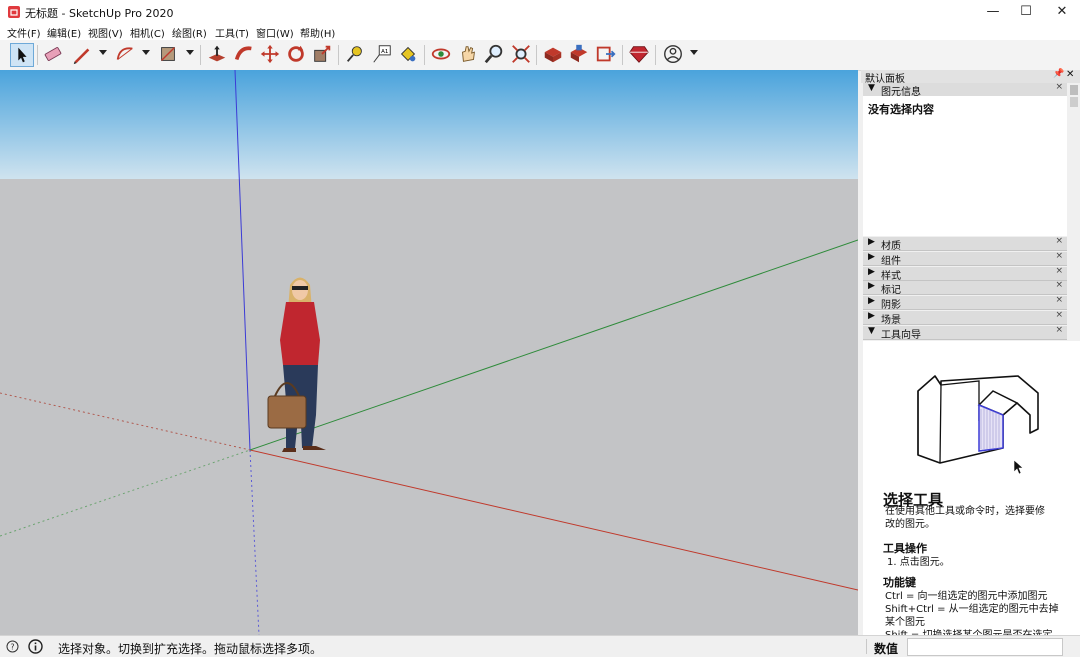  I want to click on pencil-line-tool-icon, so click(83, 55).